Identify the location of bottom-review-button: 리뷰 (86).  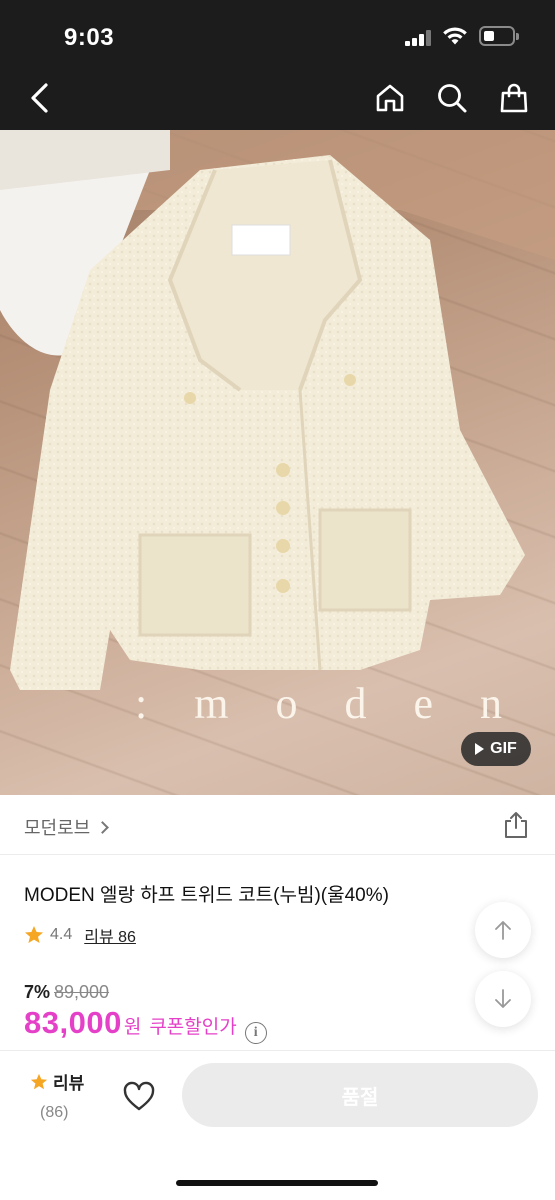
(59, 1095).